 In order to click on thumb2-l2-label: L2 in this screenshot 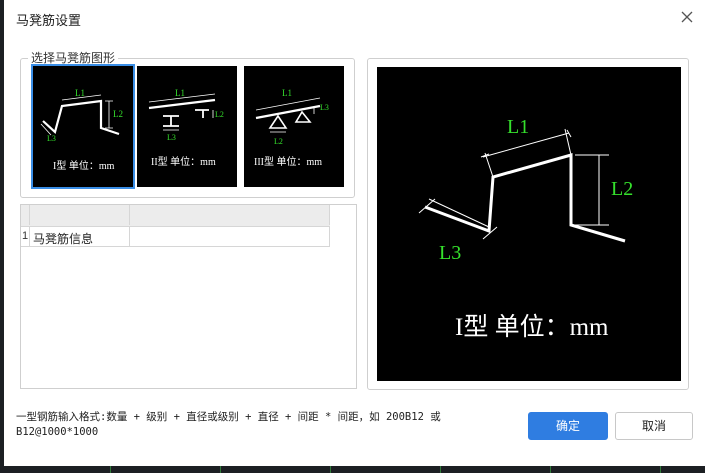, I will do `click(219, 114)`.